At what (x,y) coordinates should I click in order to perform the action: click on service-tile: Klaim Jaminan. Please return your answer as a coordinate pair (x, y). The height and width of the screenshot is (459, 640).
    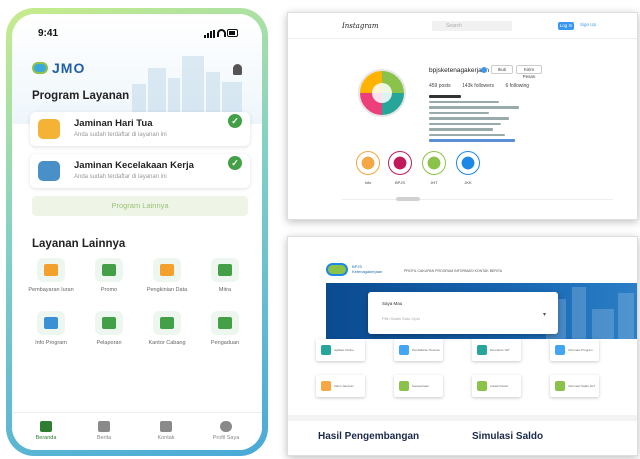
    Looking at the image, I should click on (340, 386).